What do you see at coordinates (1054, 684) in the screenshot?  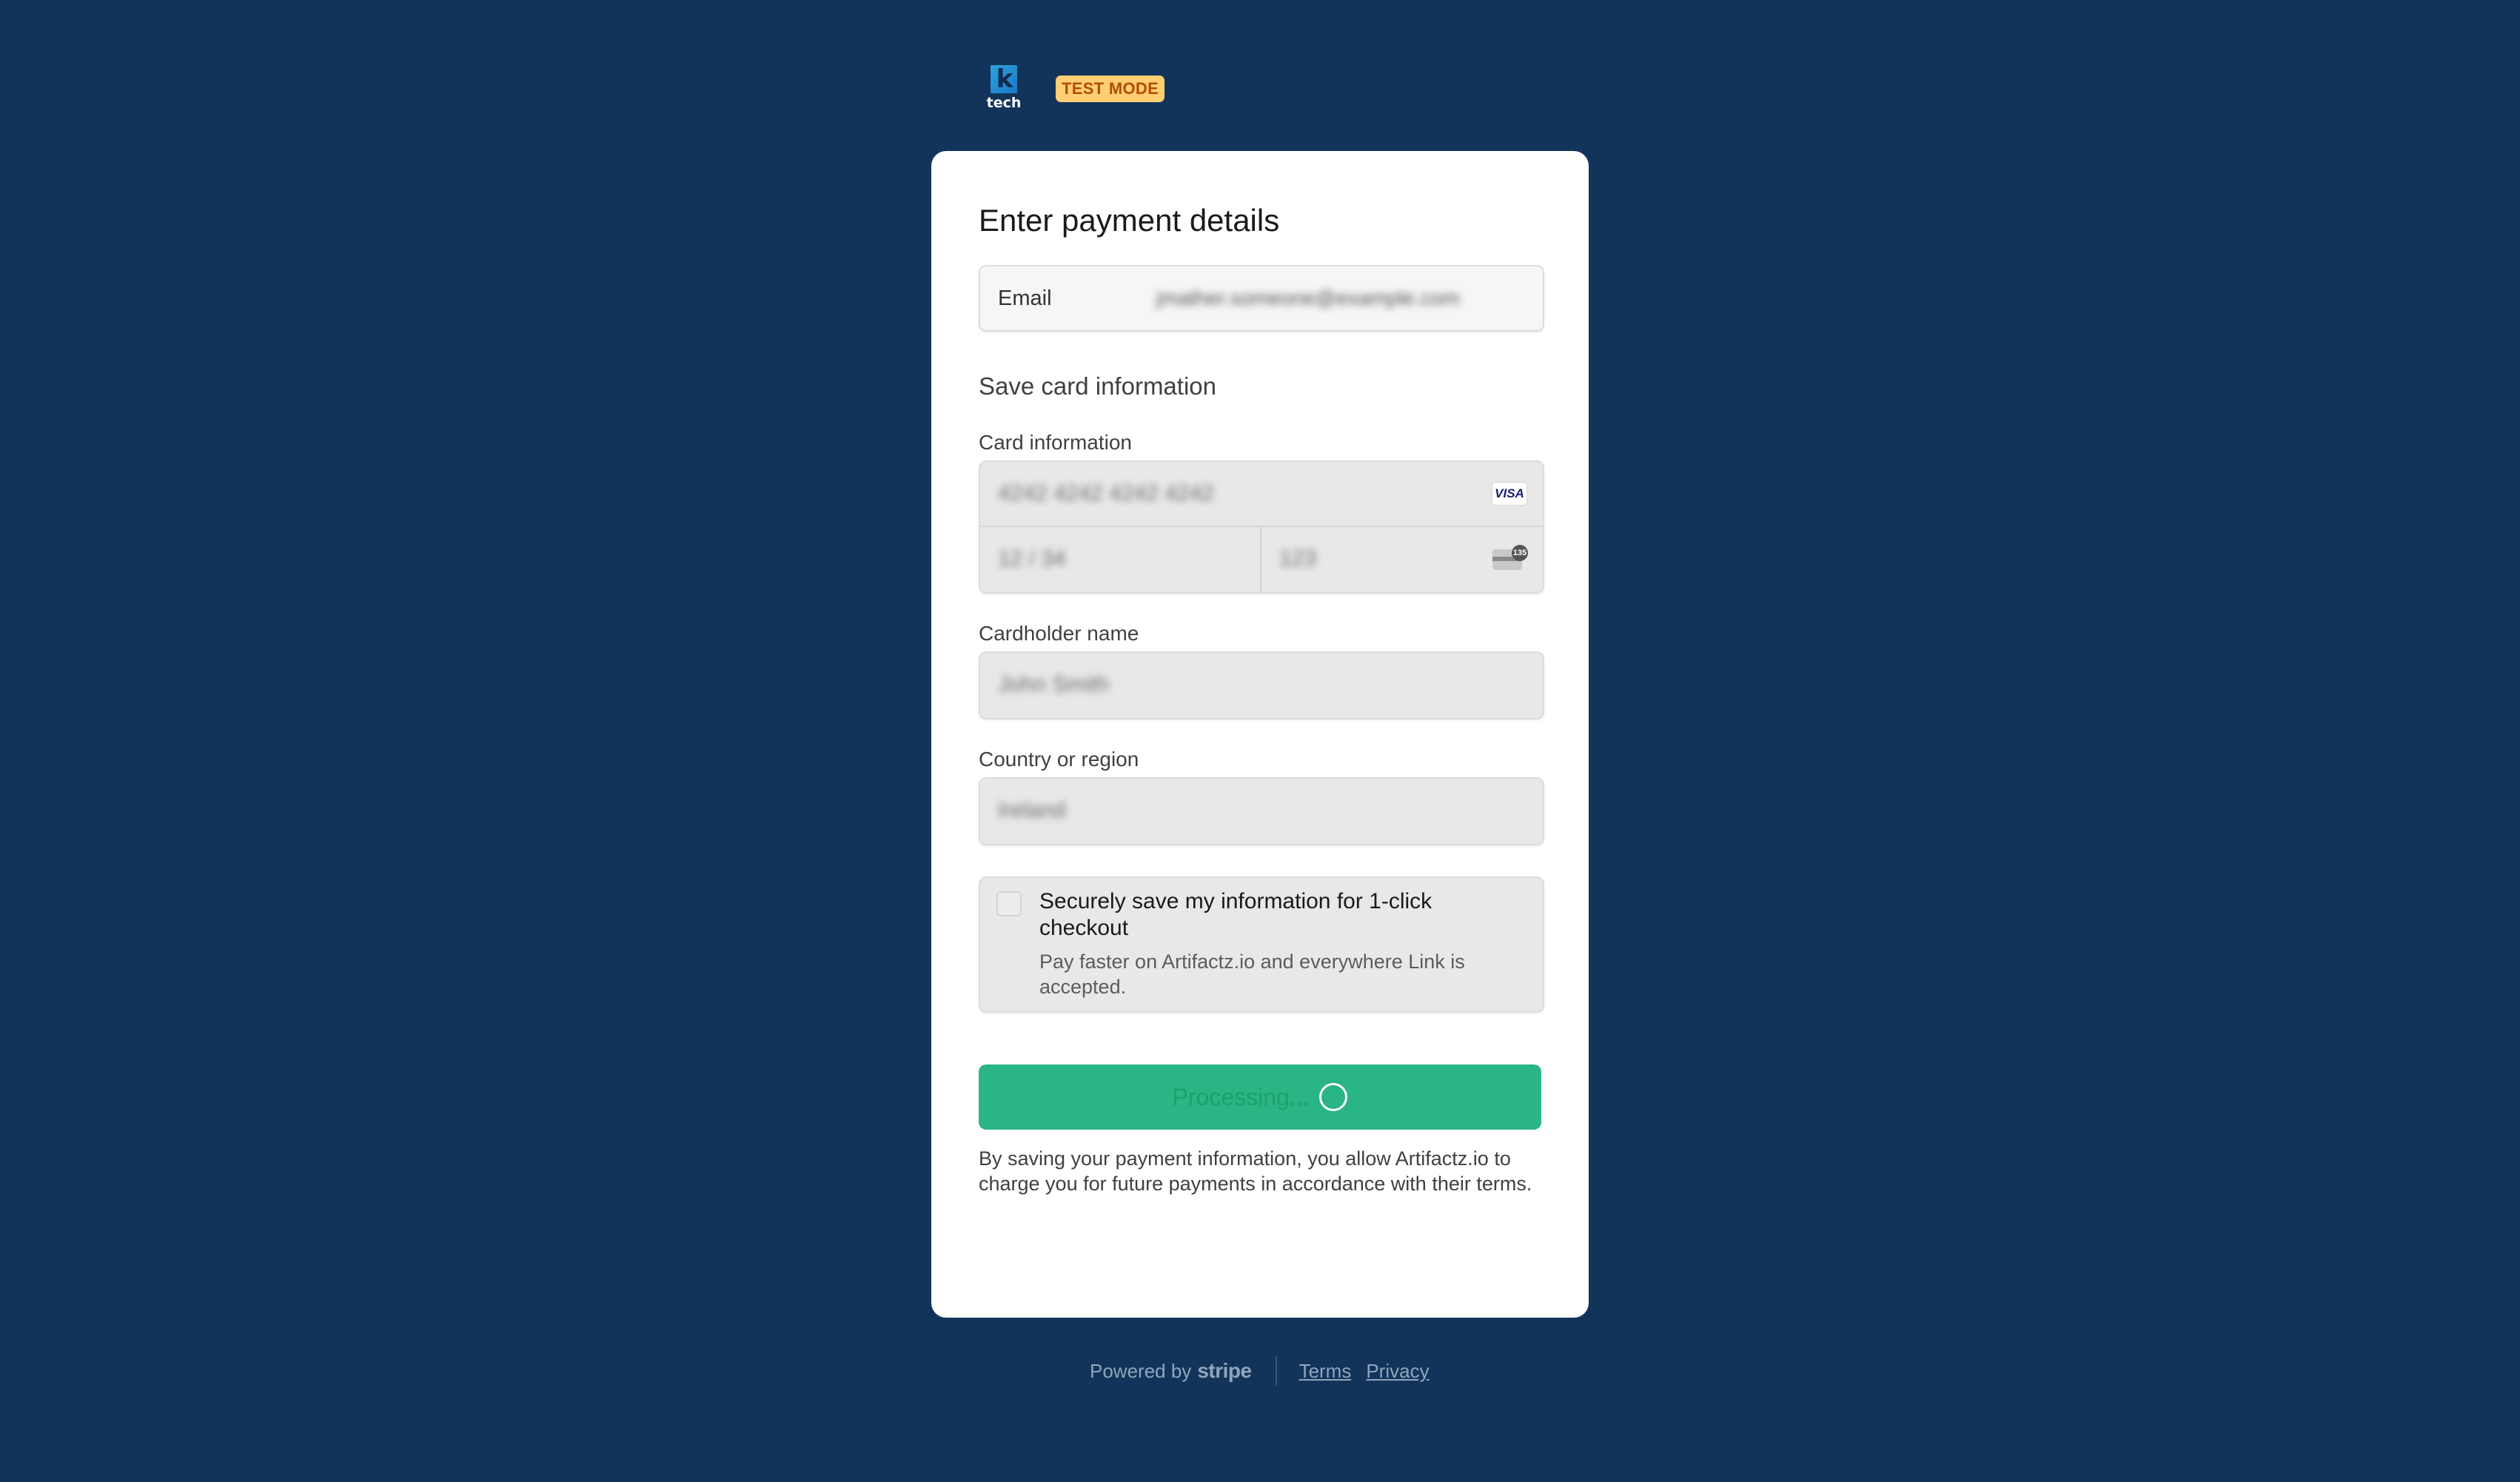 I see `cardholder-value: John Smith` at bounding box center [1054, 684].